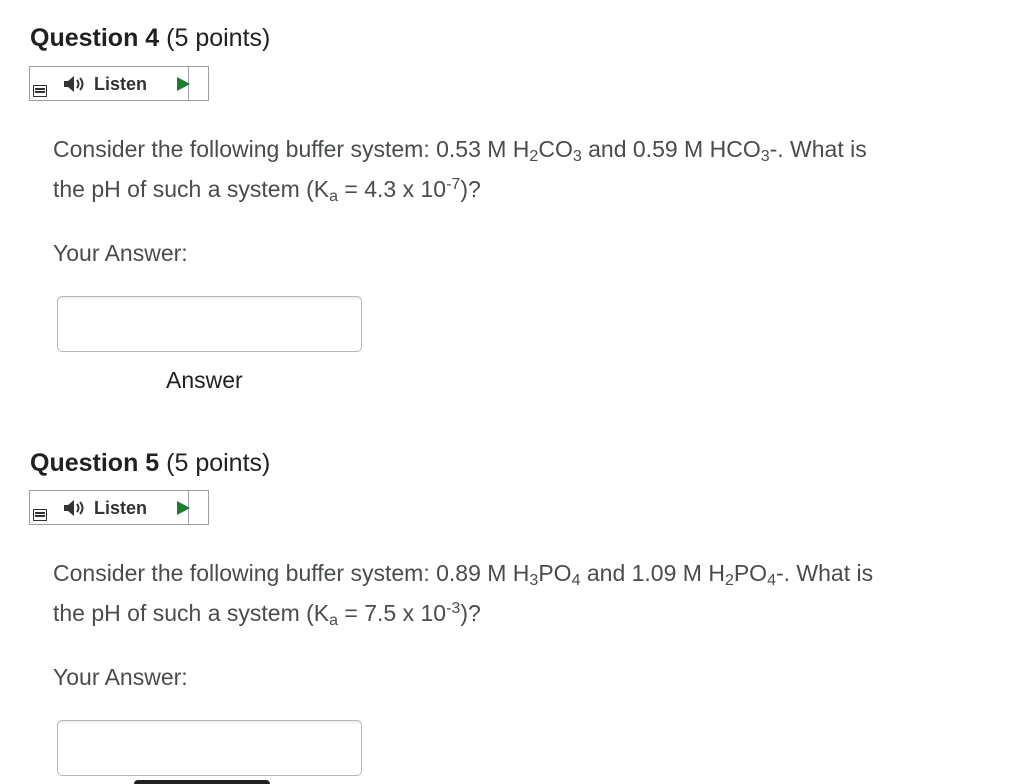 The height and width of the screenshot is (784, 1024). I want to click on listen-widget-q5: Listen, so click(119, 507).